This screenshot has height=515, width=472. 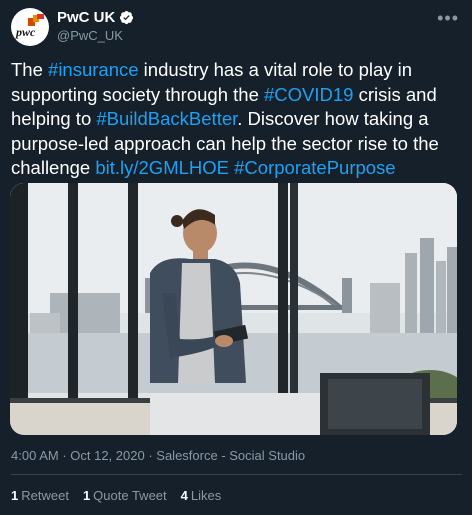 I want to click on tweet-link: #CorporatePurpose, so click(x=314, y=167).